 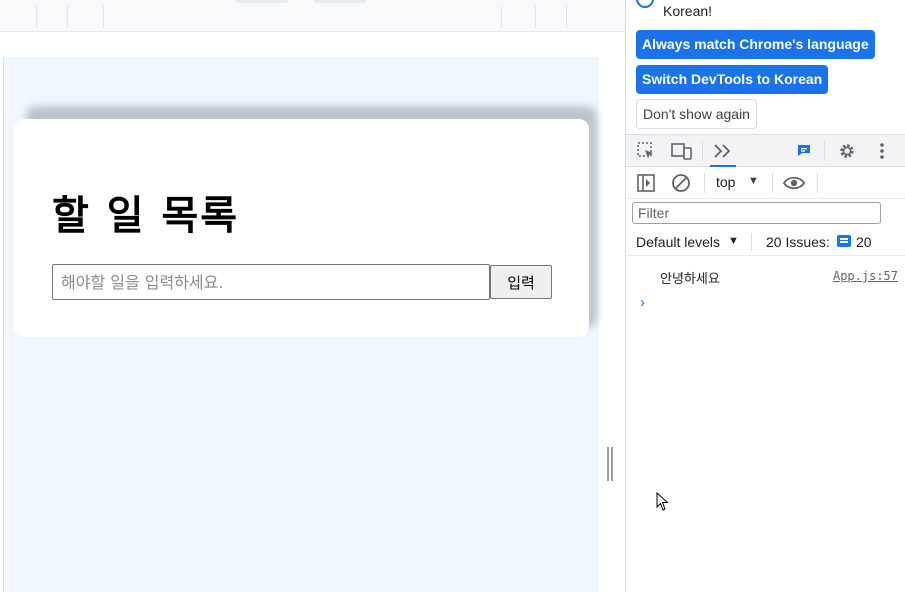 I want to click on always-match-language-button: Always match Chrome's language, so click(x=755, y=44).